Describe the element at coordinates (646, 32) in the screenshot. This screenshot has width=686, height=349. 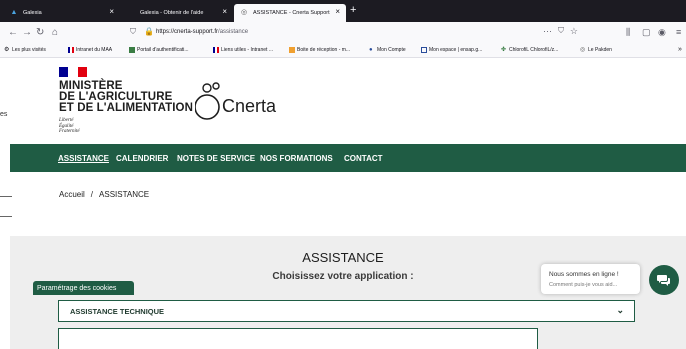
I see `sidebar-icon: ▢` at that location.